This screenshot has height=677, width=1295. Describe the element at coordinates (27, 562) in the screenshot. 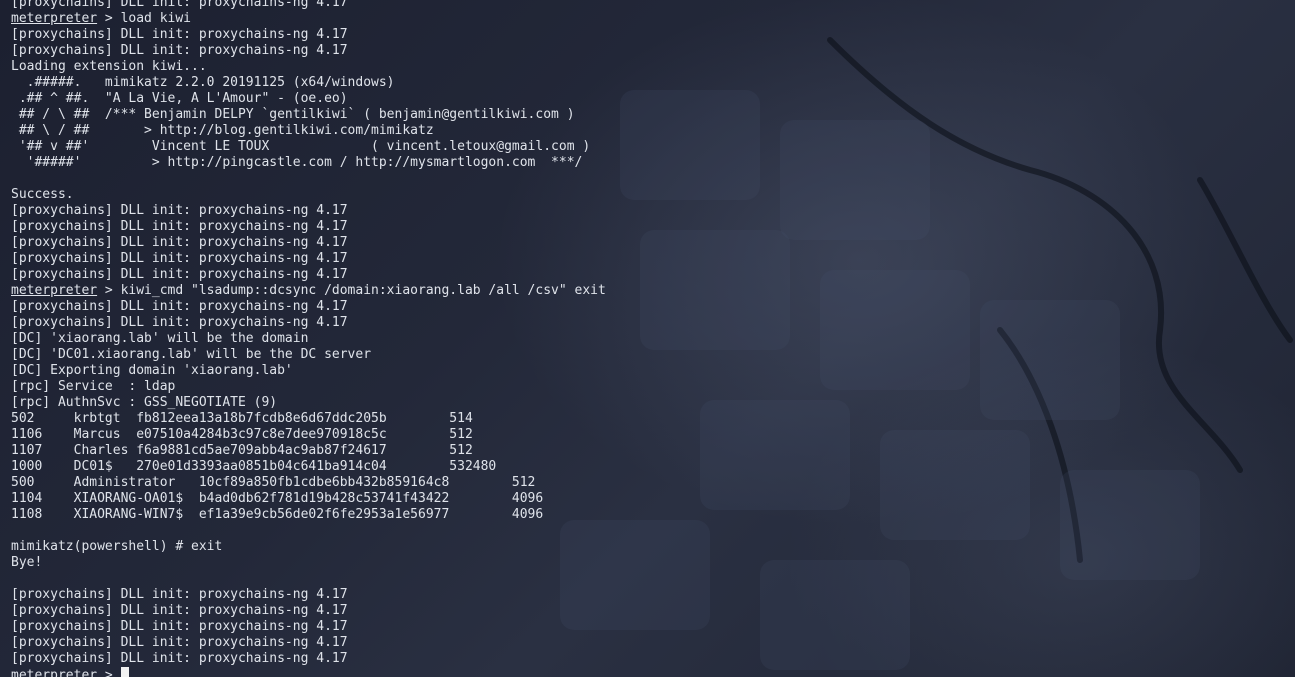

I see `output-line: Bye!` at that location.